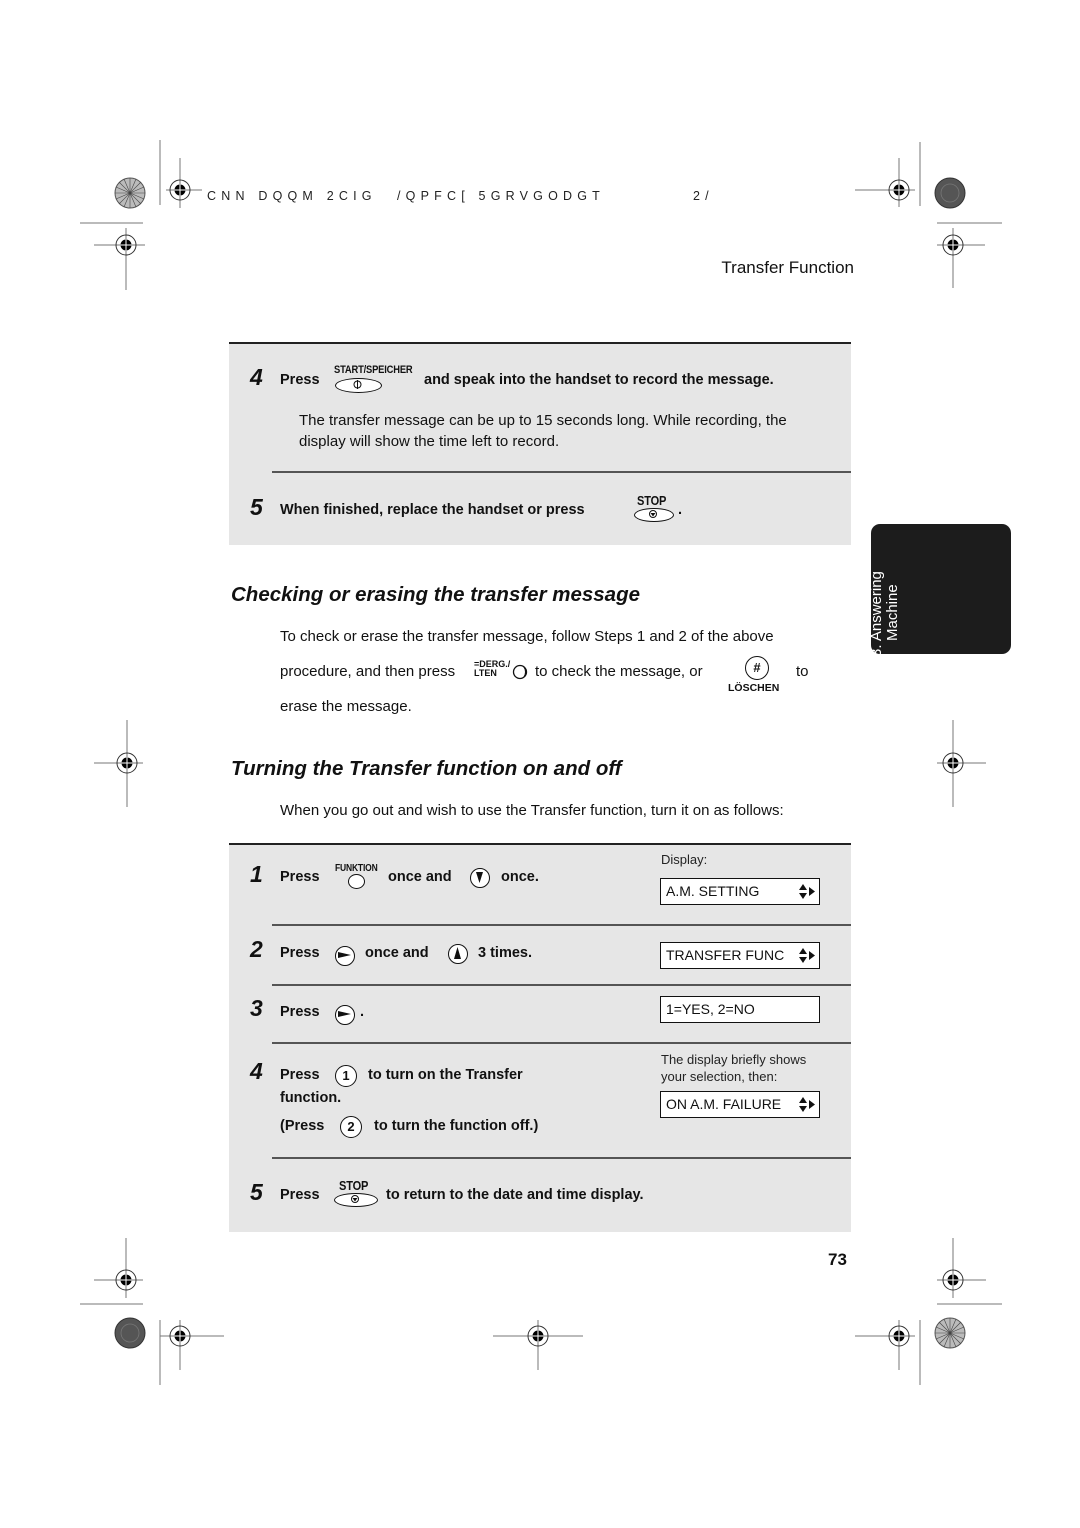  I want to click on page-number: 73, so click(837, 1259).